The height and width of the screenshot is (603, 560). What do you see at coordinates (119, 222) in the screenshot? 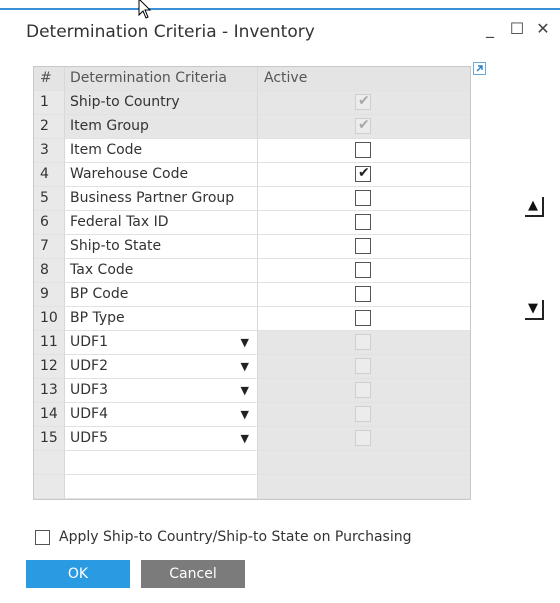
I see `criteria-label: Federal Tax ID` at bounding box center [119, 222].